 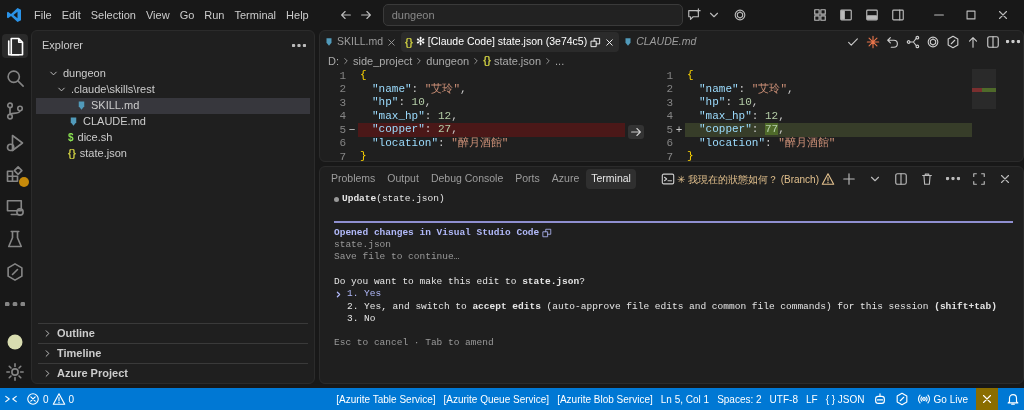 I want to click on share-button, so click(x=913, y=42).